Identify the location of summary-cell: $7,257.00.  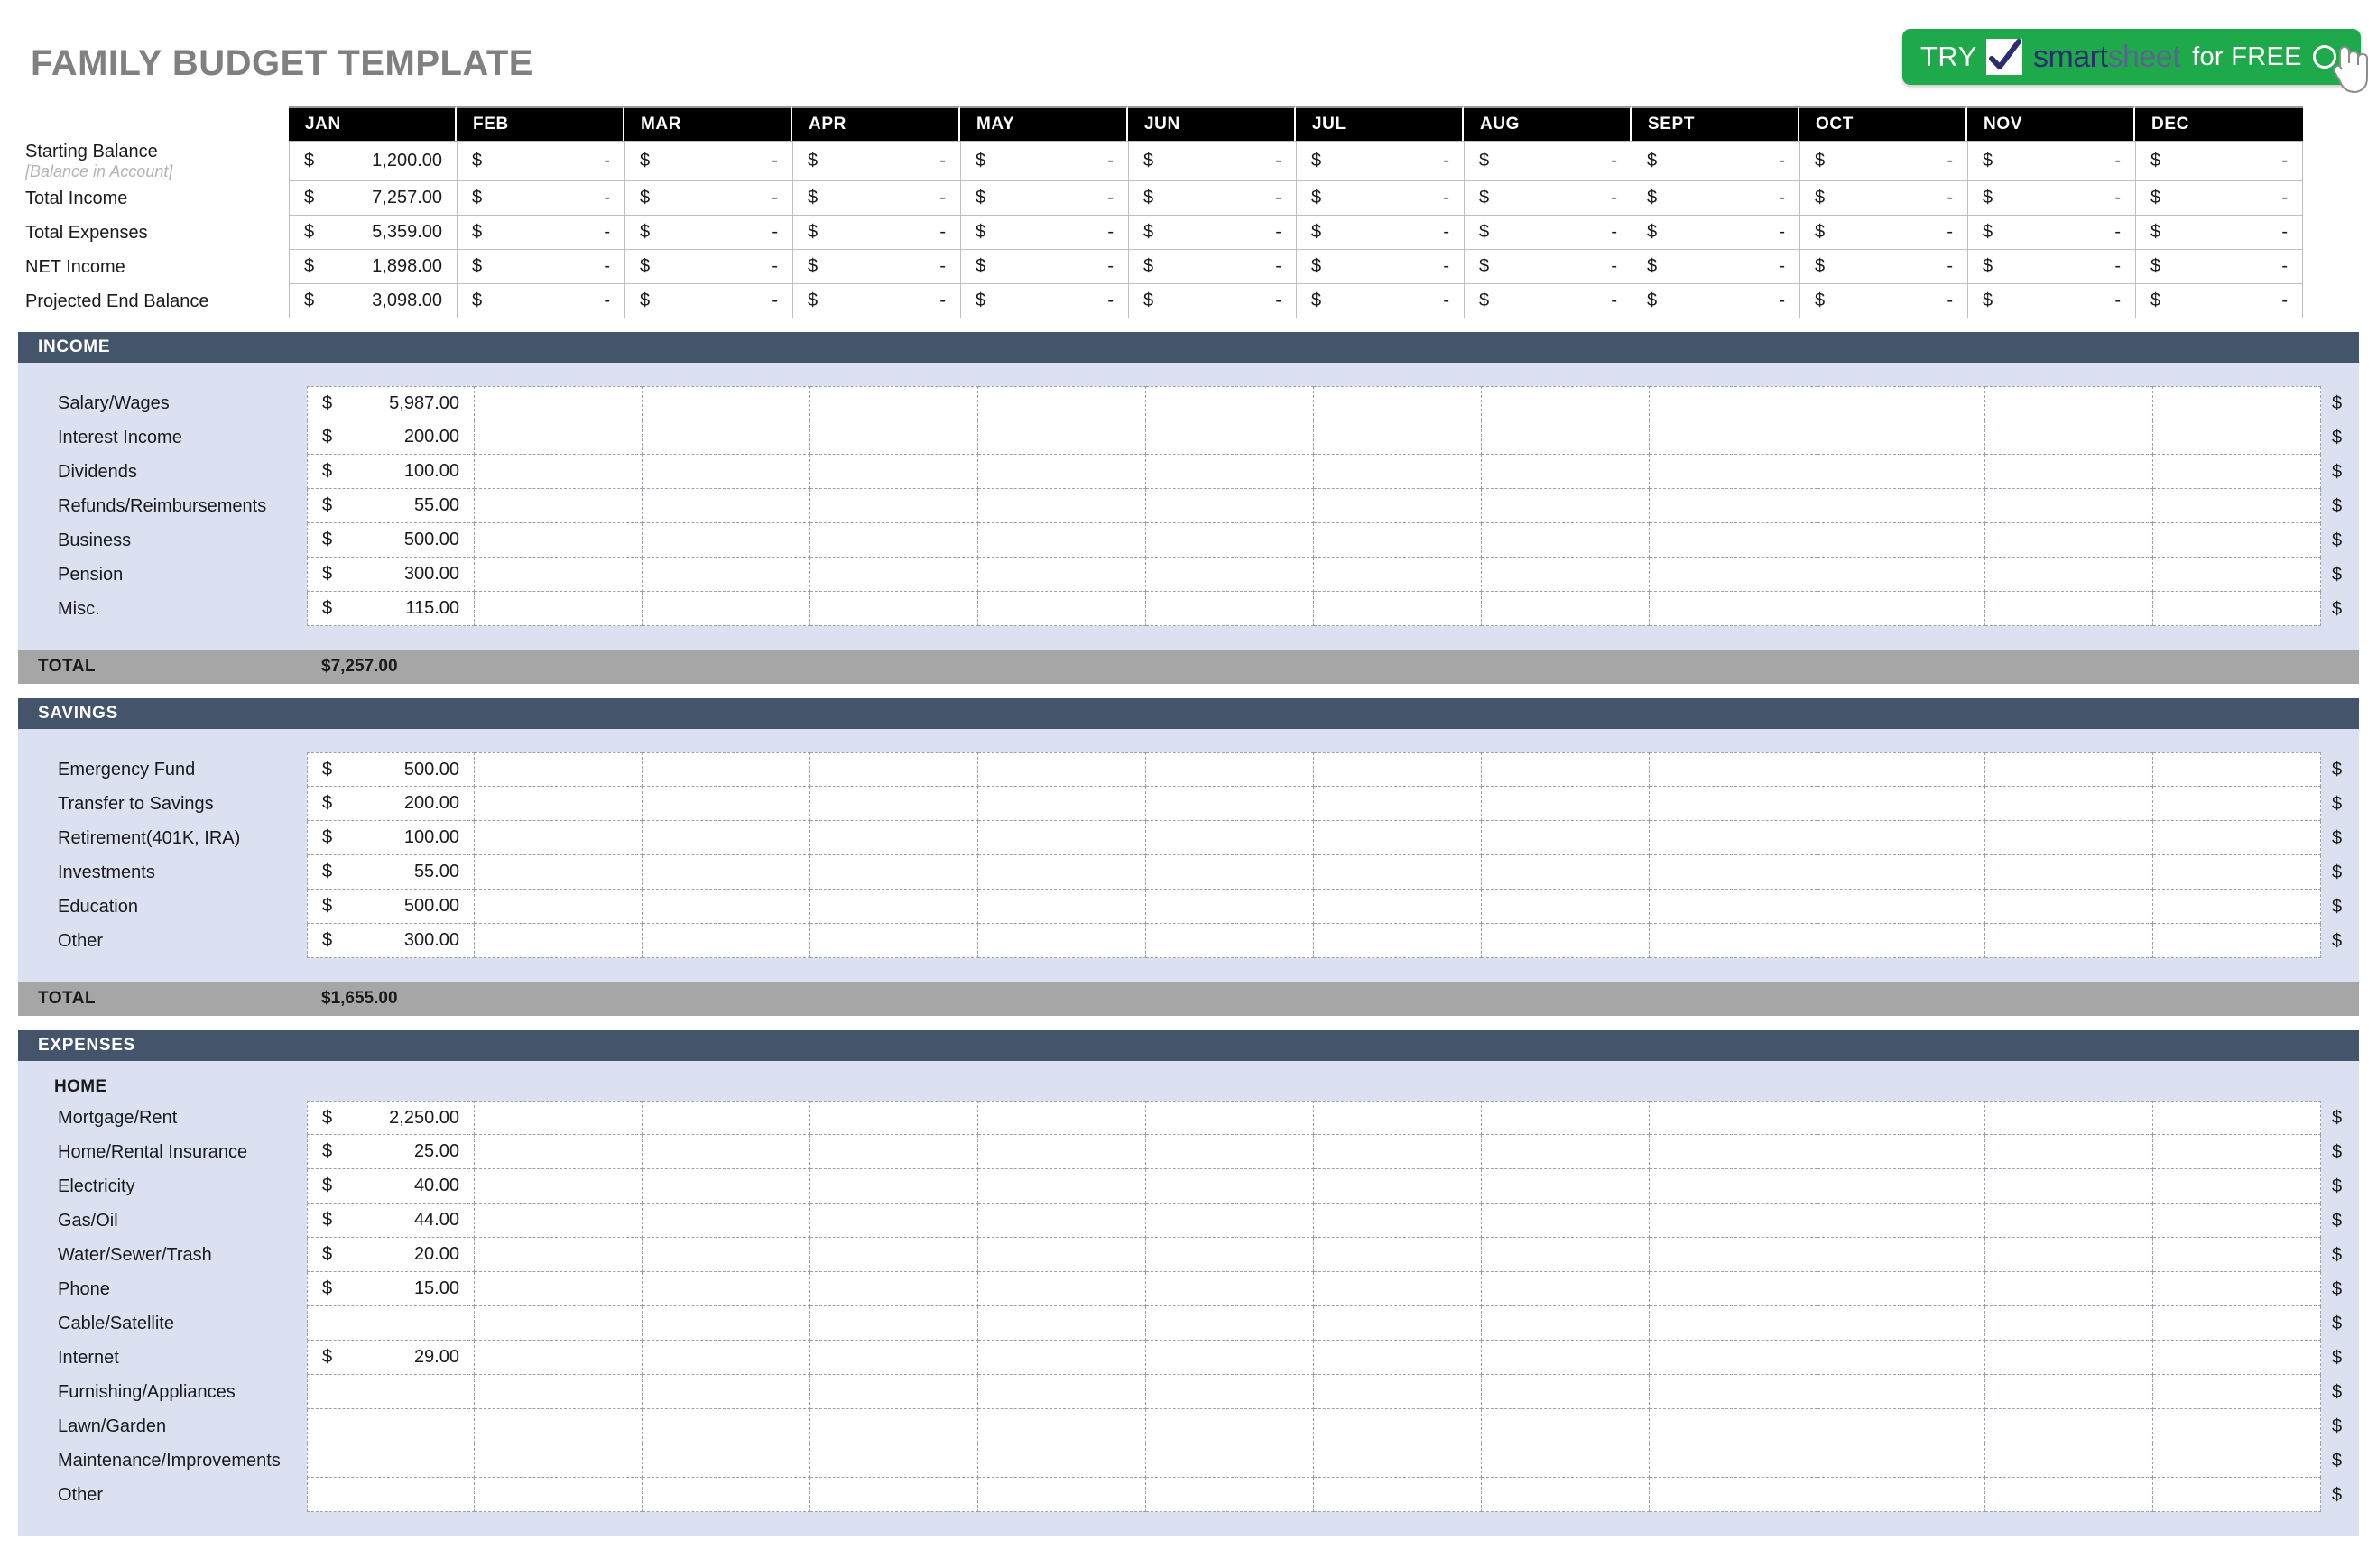
(373, 198).